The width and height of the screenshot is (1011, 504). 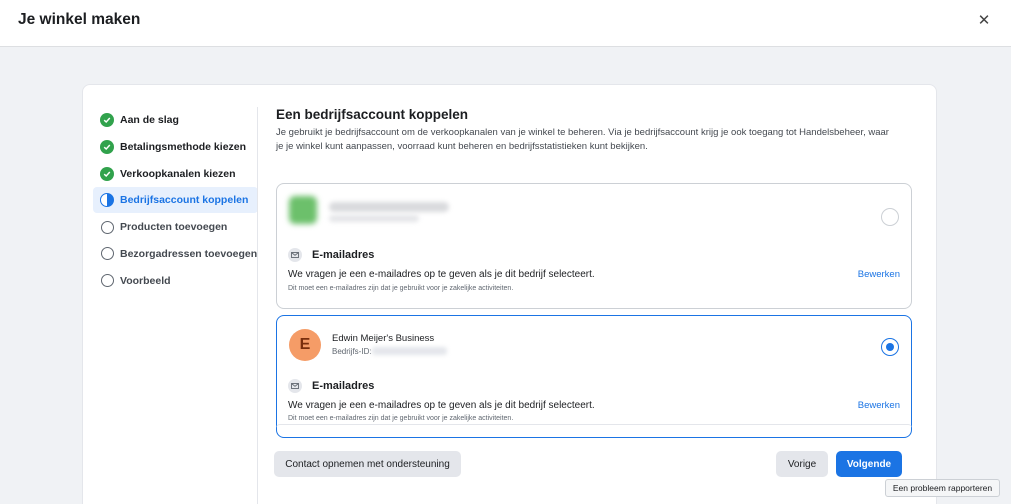 What do you see at coordinates (183, 146) in the screenshot?
I see `step-label: Betalingsmethode kiezen` at bounding box center [183, 146].